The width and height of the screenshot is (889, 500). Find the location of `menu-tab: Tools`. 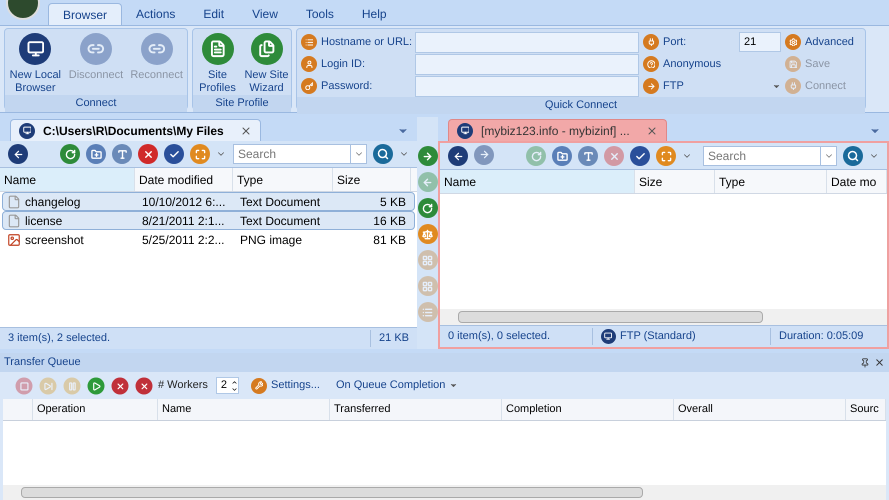

menu-tab: Tools is located at coordinates (320, 14).